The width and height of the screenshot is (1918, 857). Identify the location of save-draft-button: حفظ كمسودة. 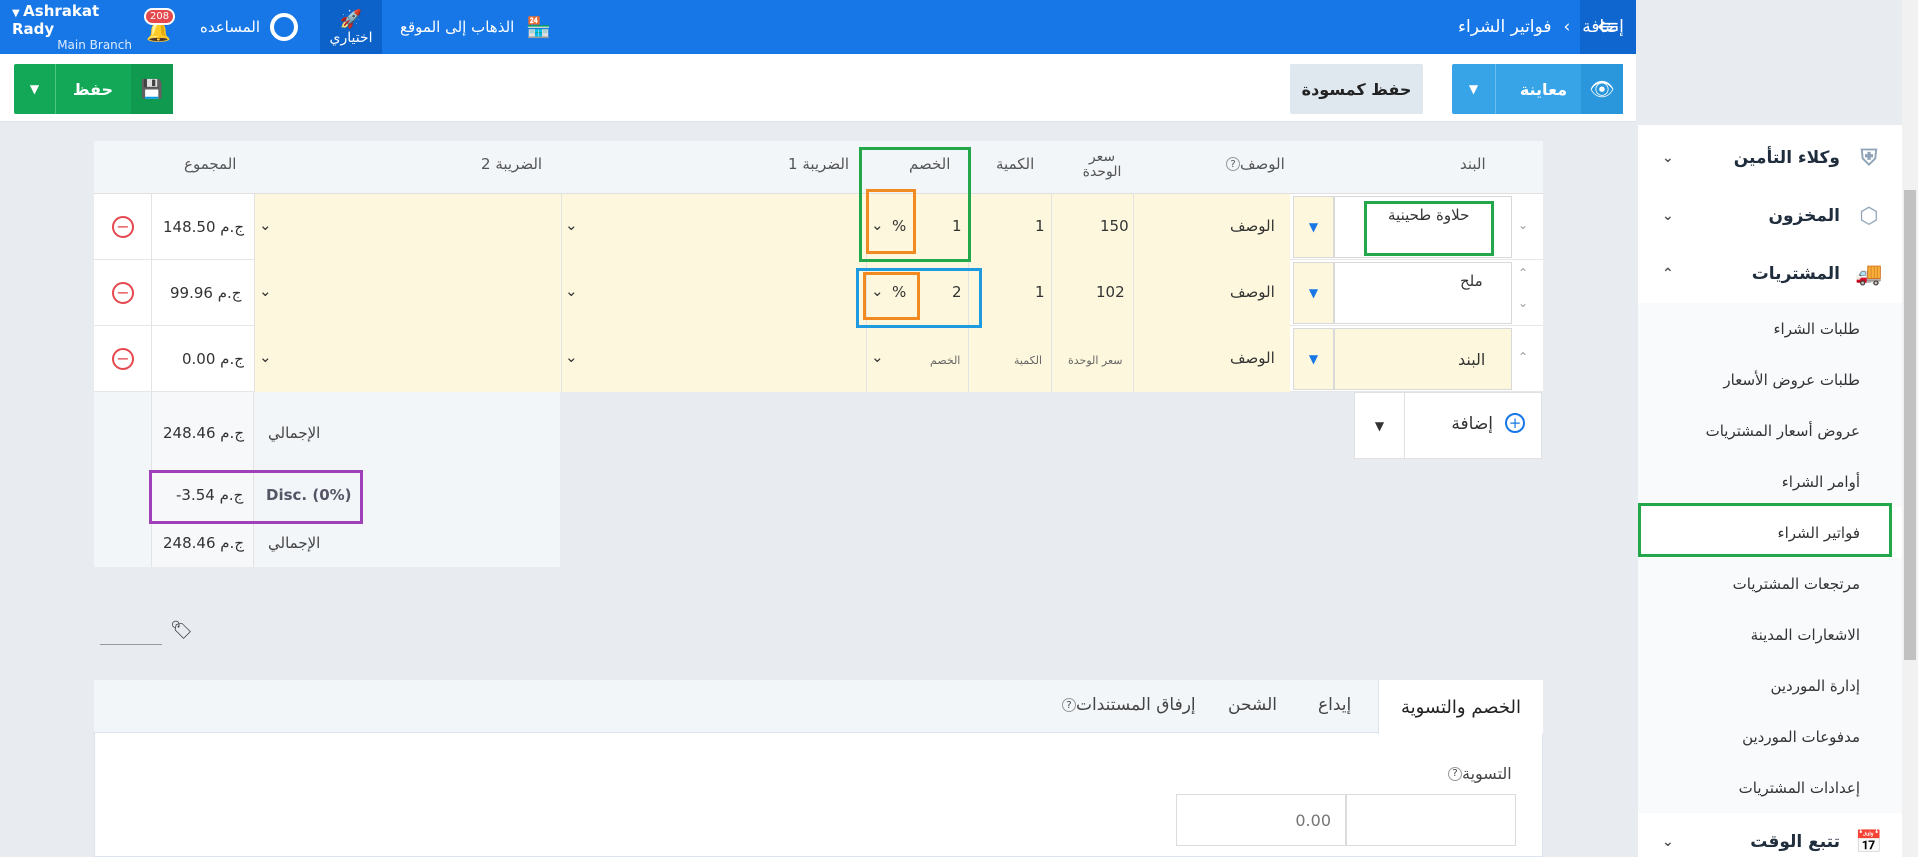
(1356, 89).